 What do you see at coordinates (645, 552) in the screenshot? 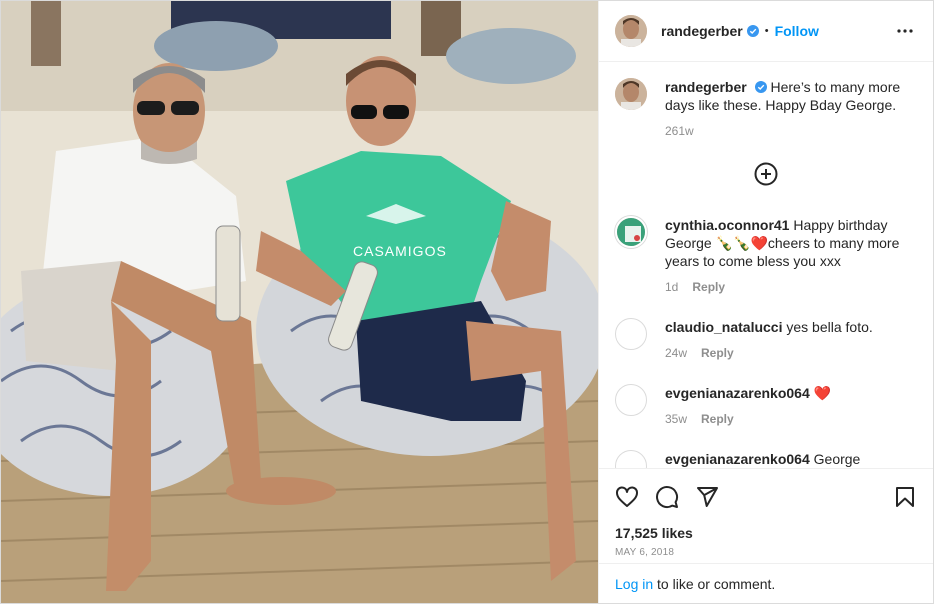
I see `post-date: MAY 6, 2018` at bounding box center [645, 552].